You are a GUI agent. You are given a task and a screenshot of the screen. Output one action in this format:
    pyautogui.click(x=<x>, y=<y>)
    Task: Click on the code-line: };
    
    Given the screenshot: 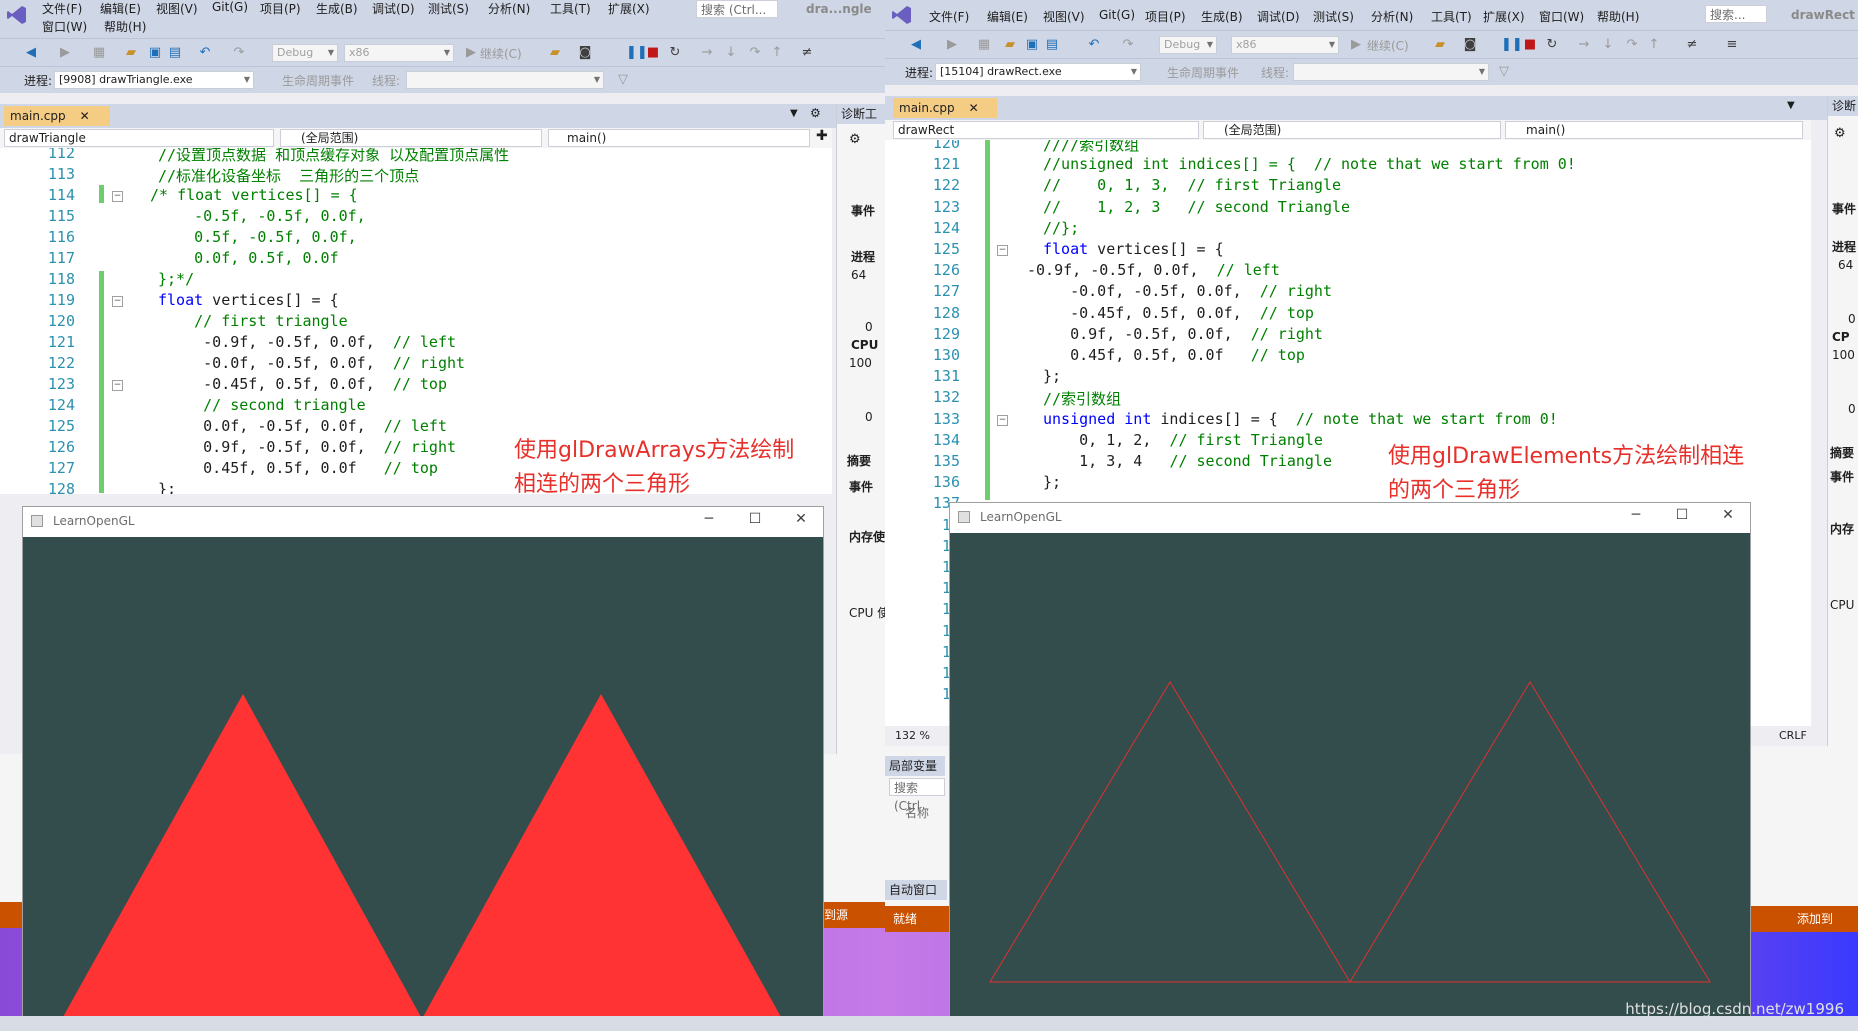 What is the action you would take?
    pyautogui.click(x=167, y=487)
    